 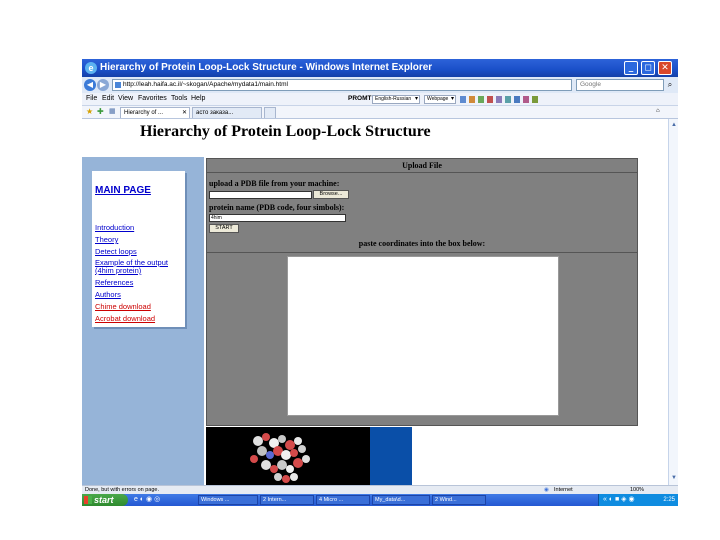 I want to click on back-button: ◀, so click(x=90, y=85).